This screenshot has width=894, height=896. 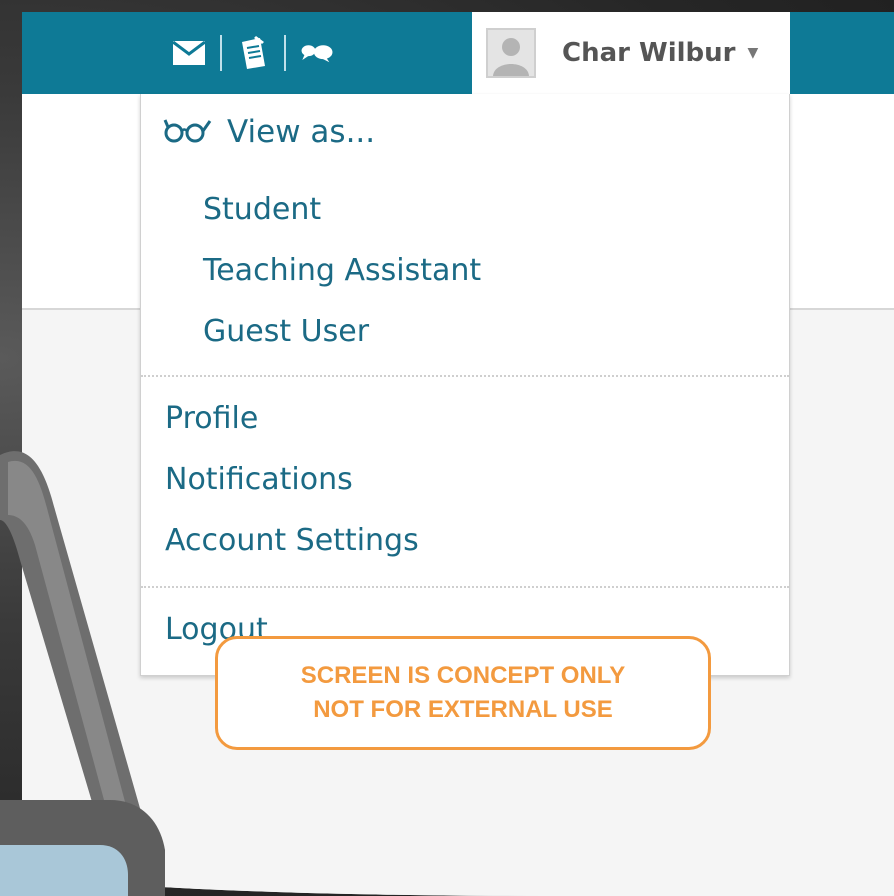 I want to click on top-navigation-bar: Char Wilbur ▼, so click(x=458, y=53).